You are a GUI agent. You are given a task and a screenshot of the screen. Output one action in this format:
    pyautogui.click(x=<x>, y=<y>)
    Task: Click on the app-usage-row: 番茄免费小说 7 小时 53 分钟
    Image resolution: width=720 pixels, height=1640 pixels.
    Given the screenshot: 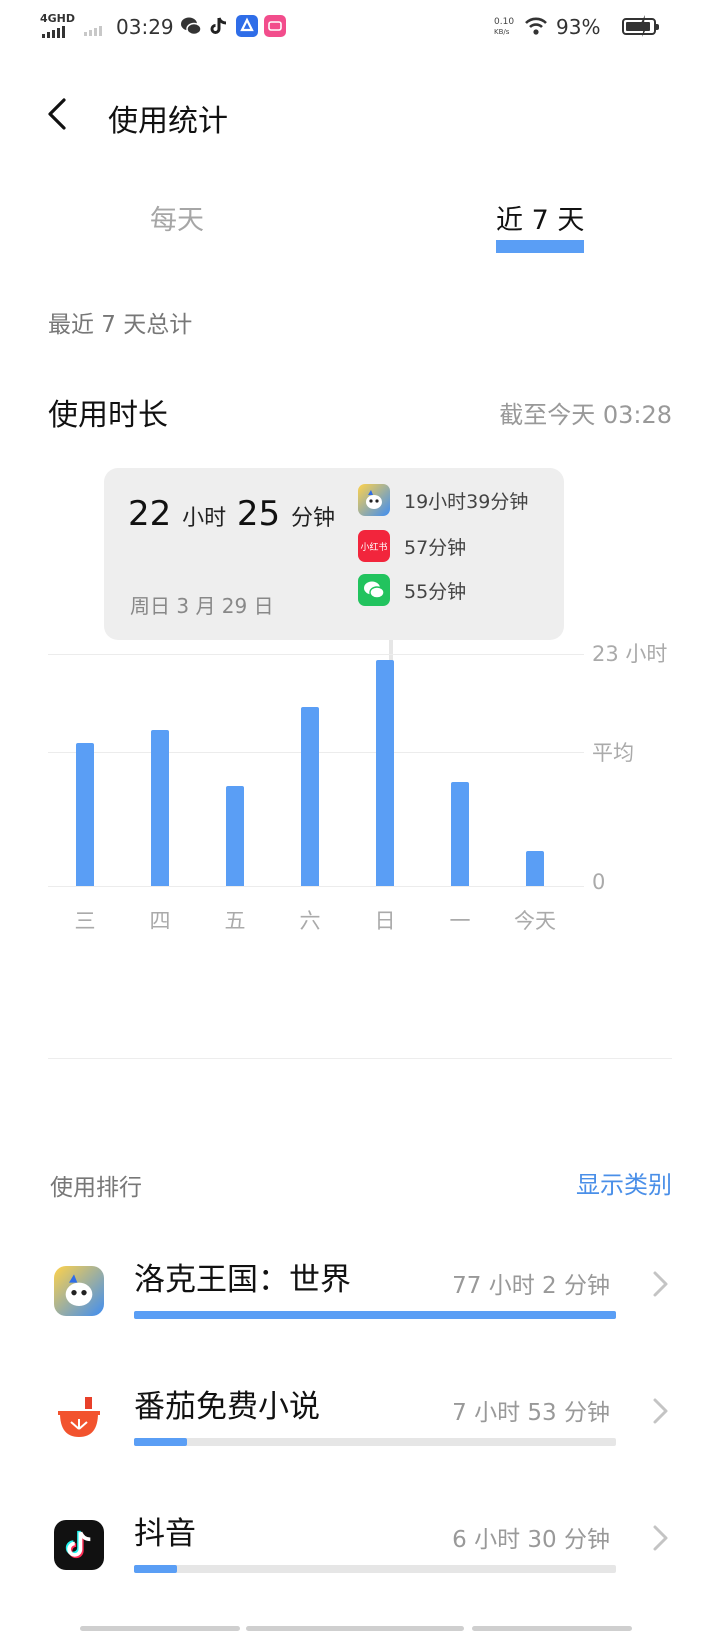 What is the action you would take?
    pyautogui.click(x=360, y=1446)
    